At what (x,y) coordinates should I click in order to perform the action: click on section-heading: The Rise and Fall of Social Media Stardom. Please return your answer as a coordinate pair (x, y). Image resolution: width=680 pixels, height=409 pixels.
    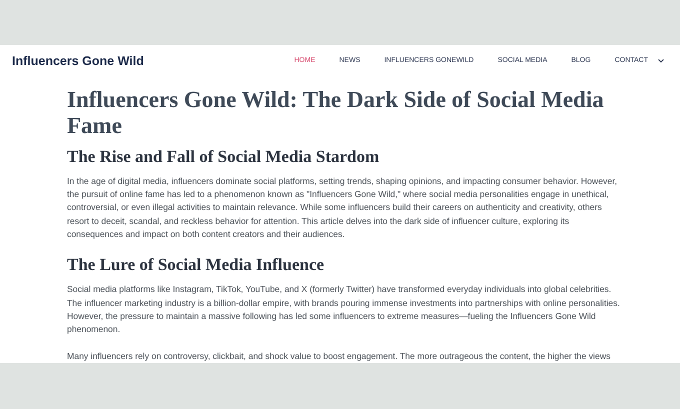
    Looking at the image, I should click on (223, 156).